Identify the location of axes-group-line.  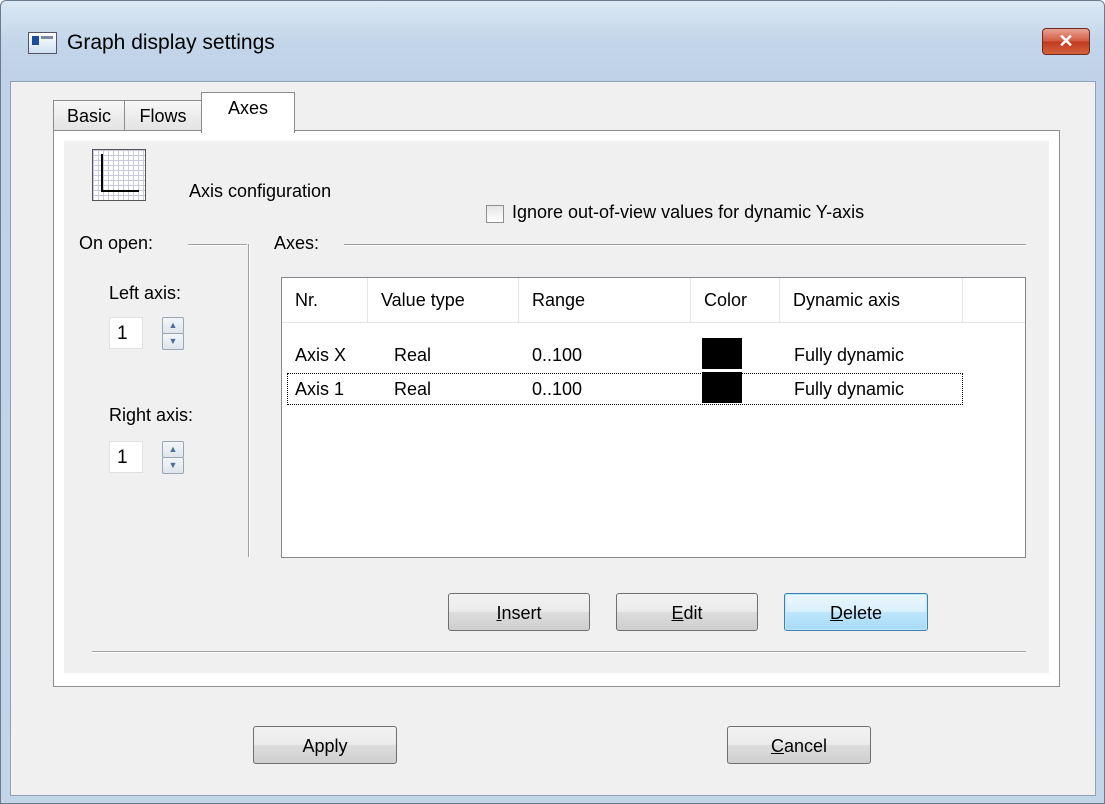
(685, 245).